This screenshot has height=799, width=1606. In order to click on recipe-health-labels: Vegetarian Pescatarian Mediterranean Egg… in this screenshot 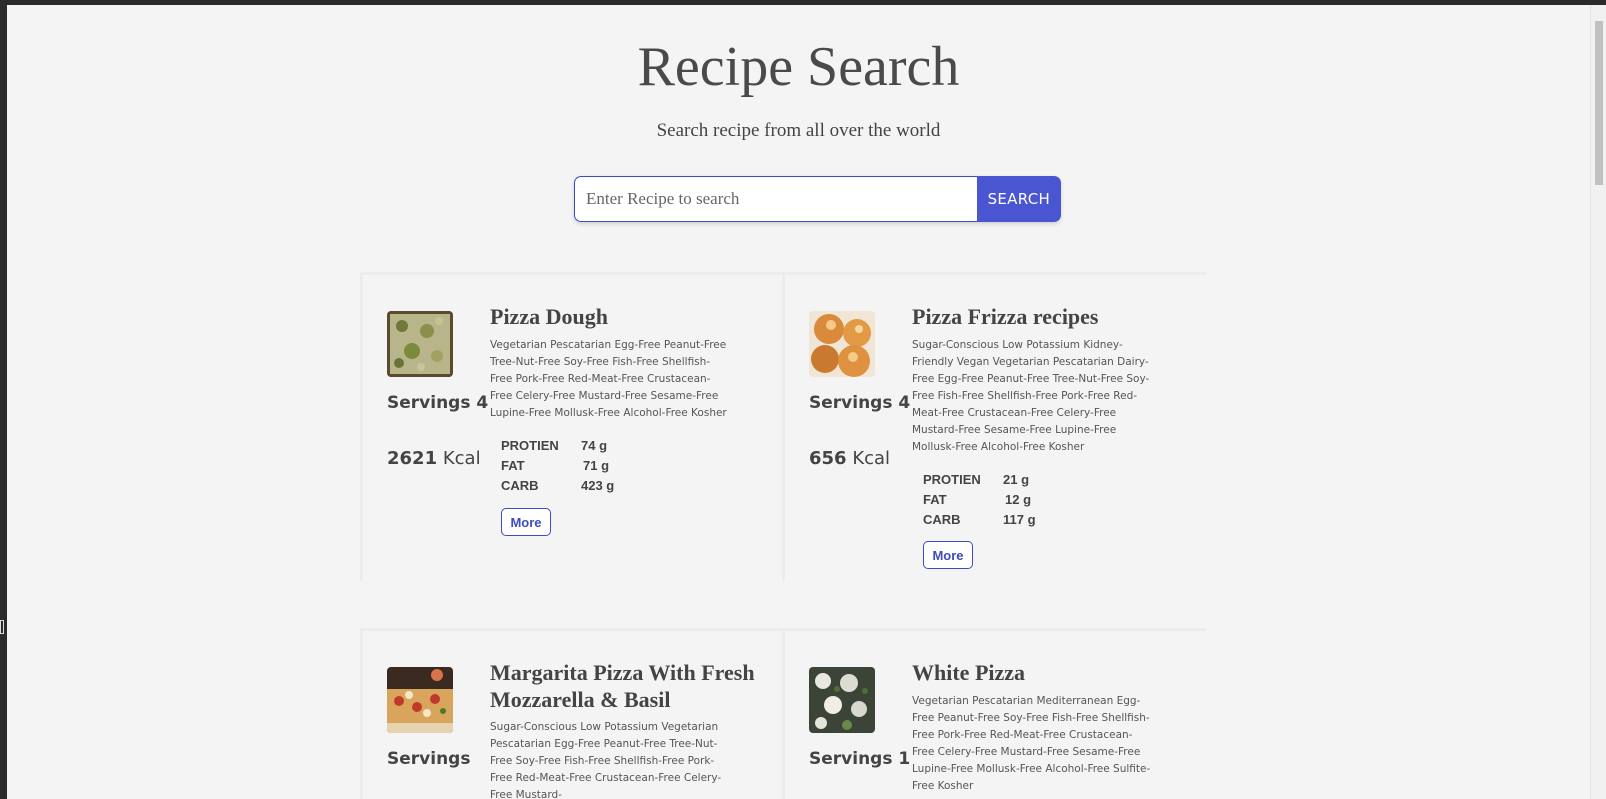, I will do `click(1031, 743)`.